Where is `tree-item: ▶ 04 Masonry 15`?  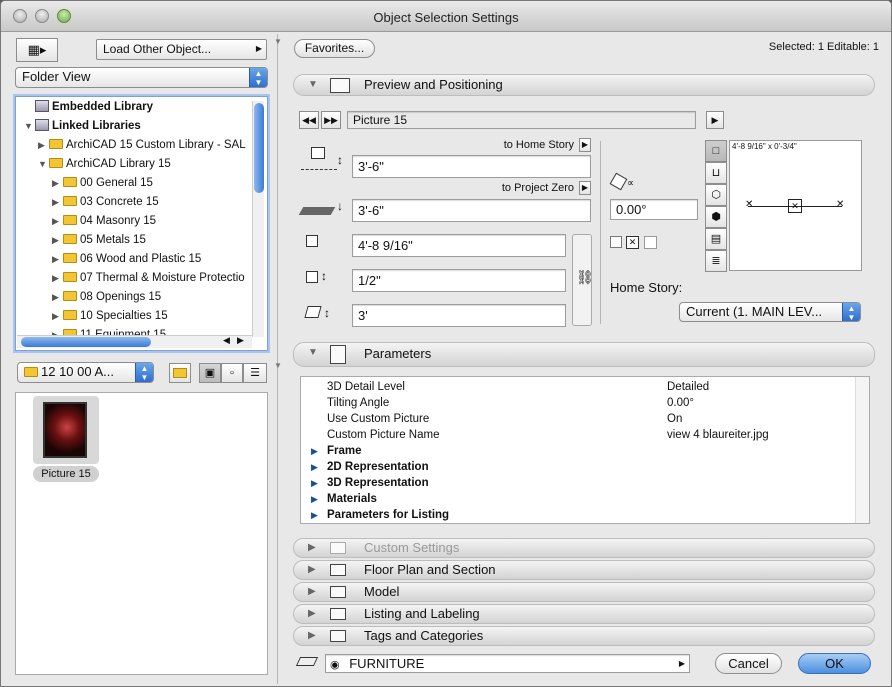 tree-item: ▶ 04 Masonry 15 is located at coordinates (104, 221).